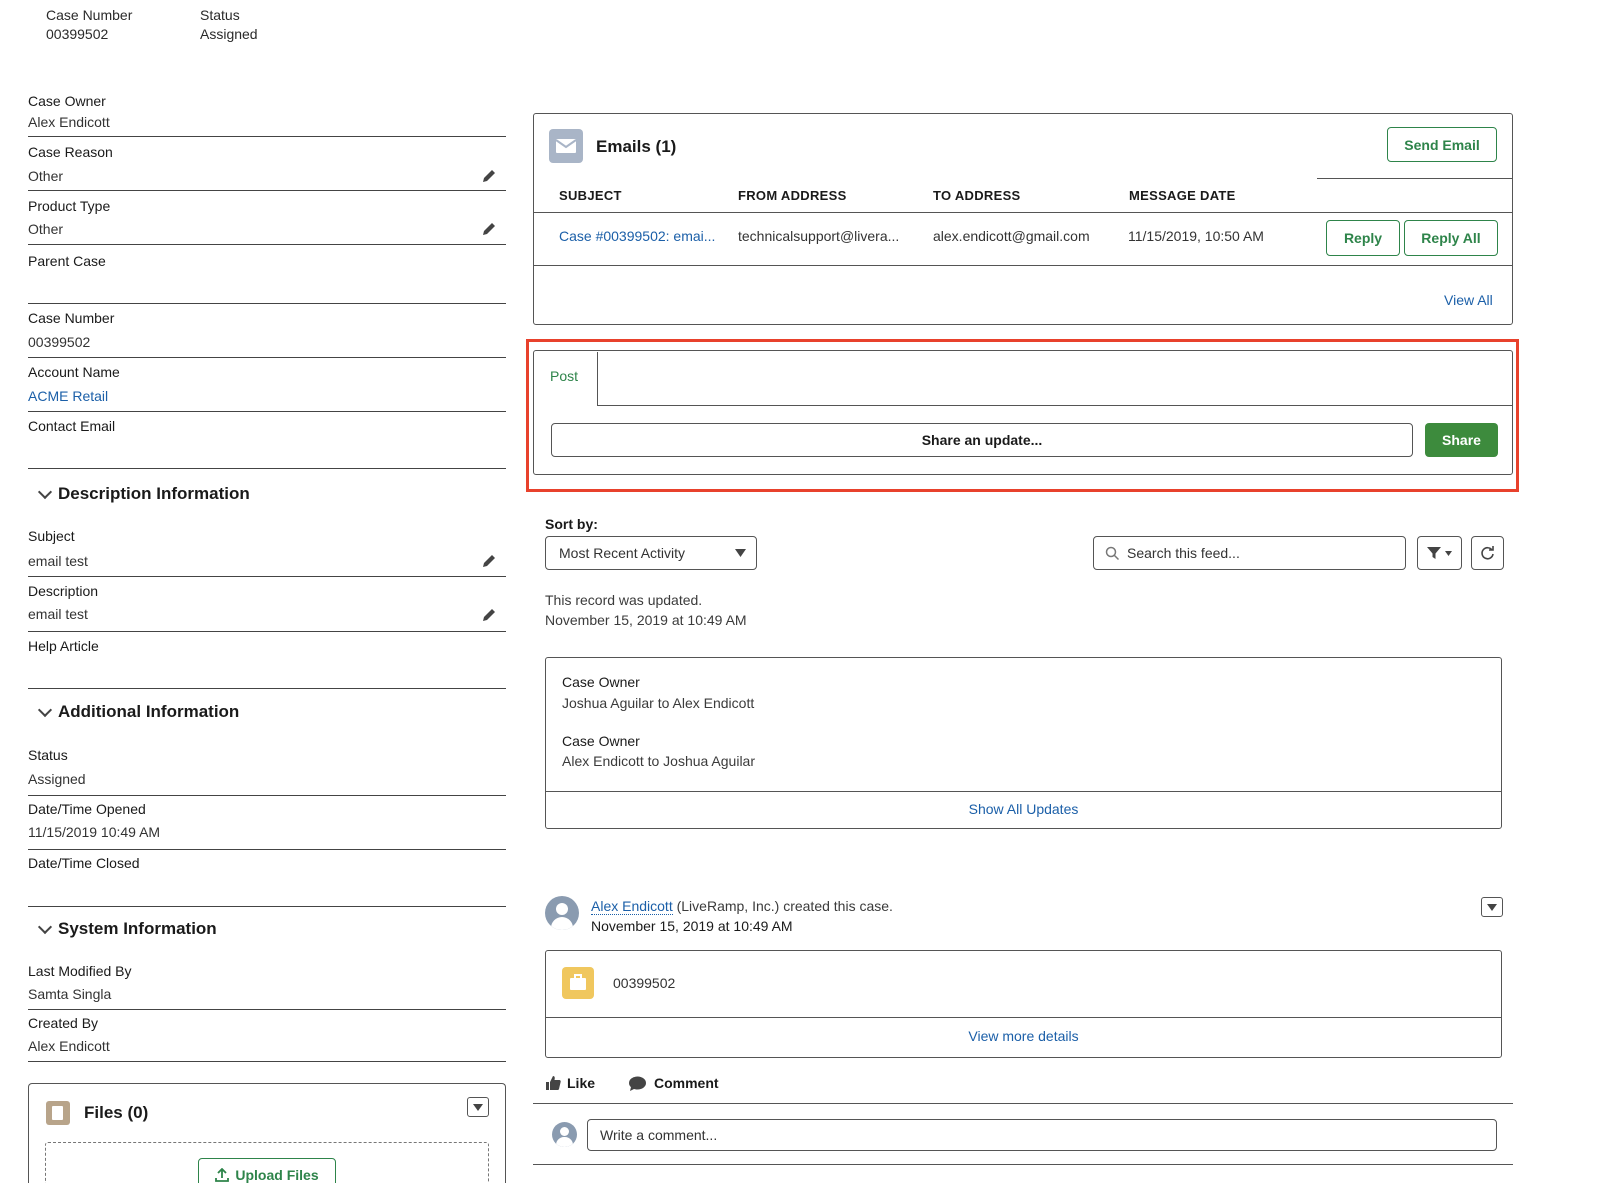  What do you see at coordinates (137, 928) in the screenshot?
I see `section-title: System Information` at bounding box center [137, 928].